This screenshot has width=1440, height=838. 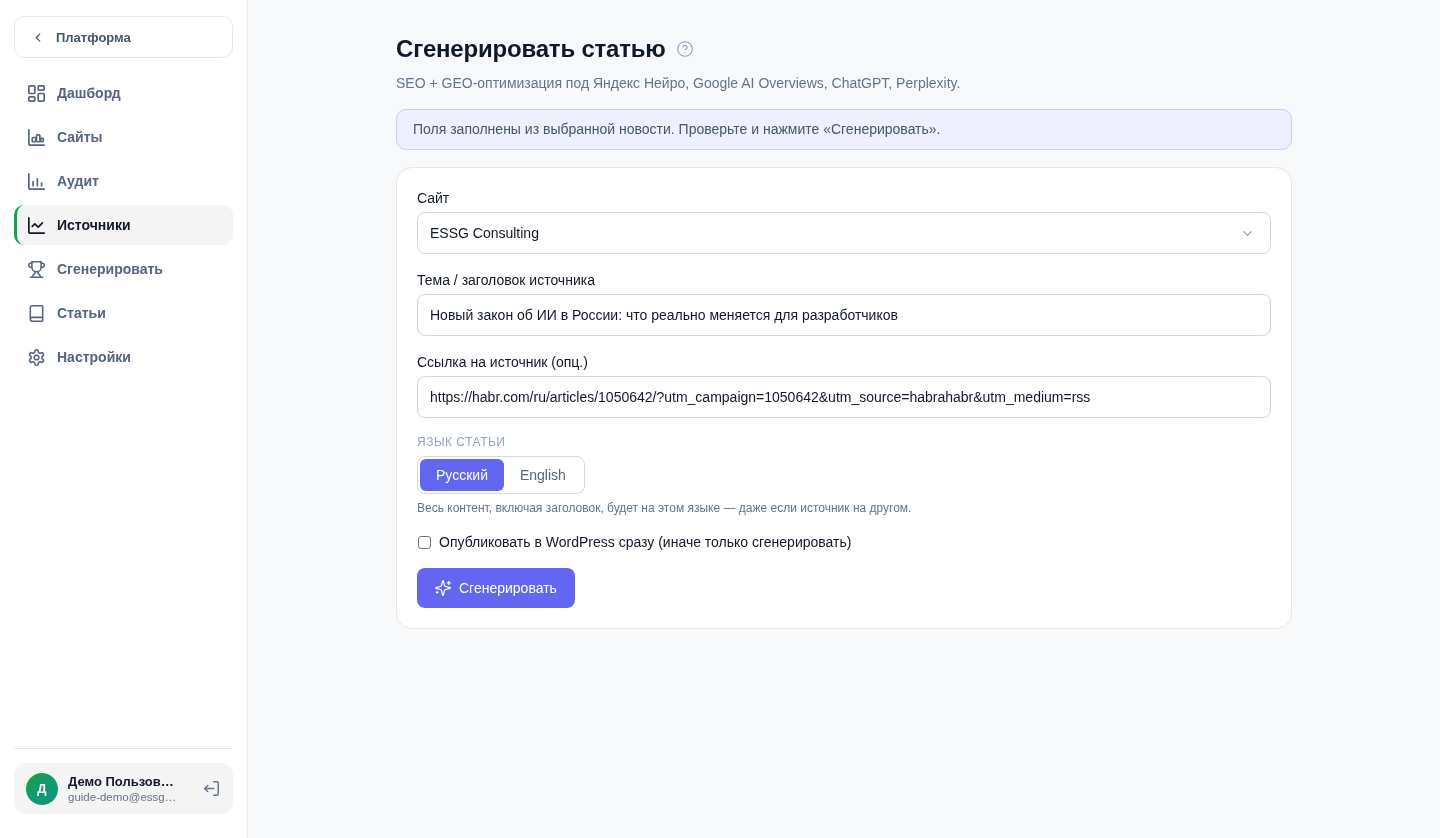 I want to click on settings-icon, so click(x=36, y=357).